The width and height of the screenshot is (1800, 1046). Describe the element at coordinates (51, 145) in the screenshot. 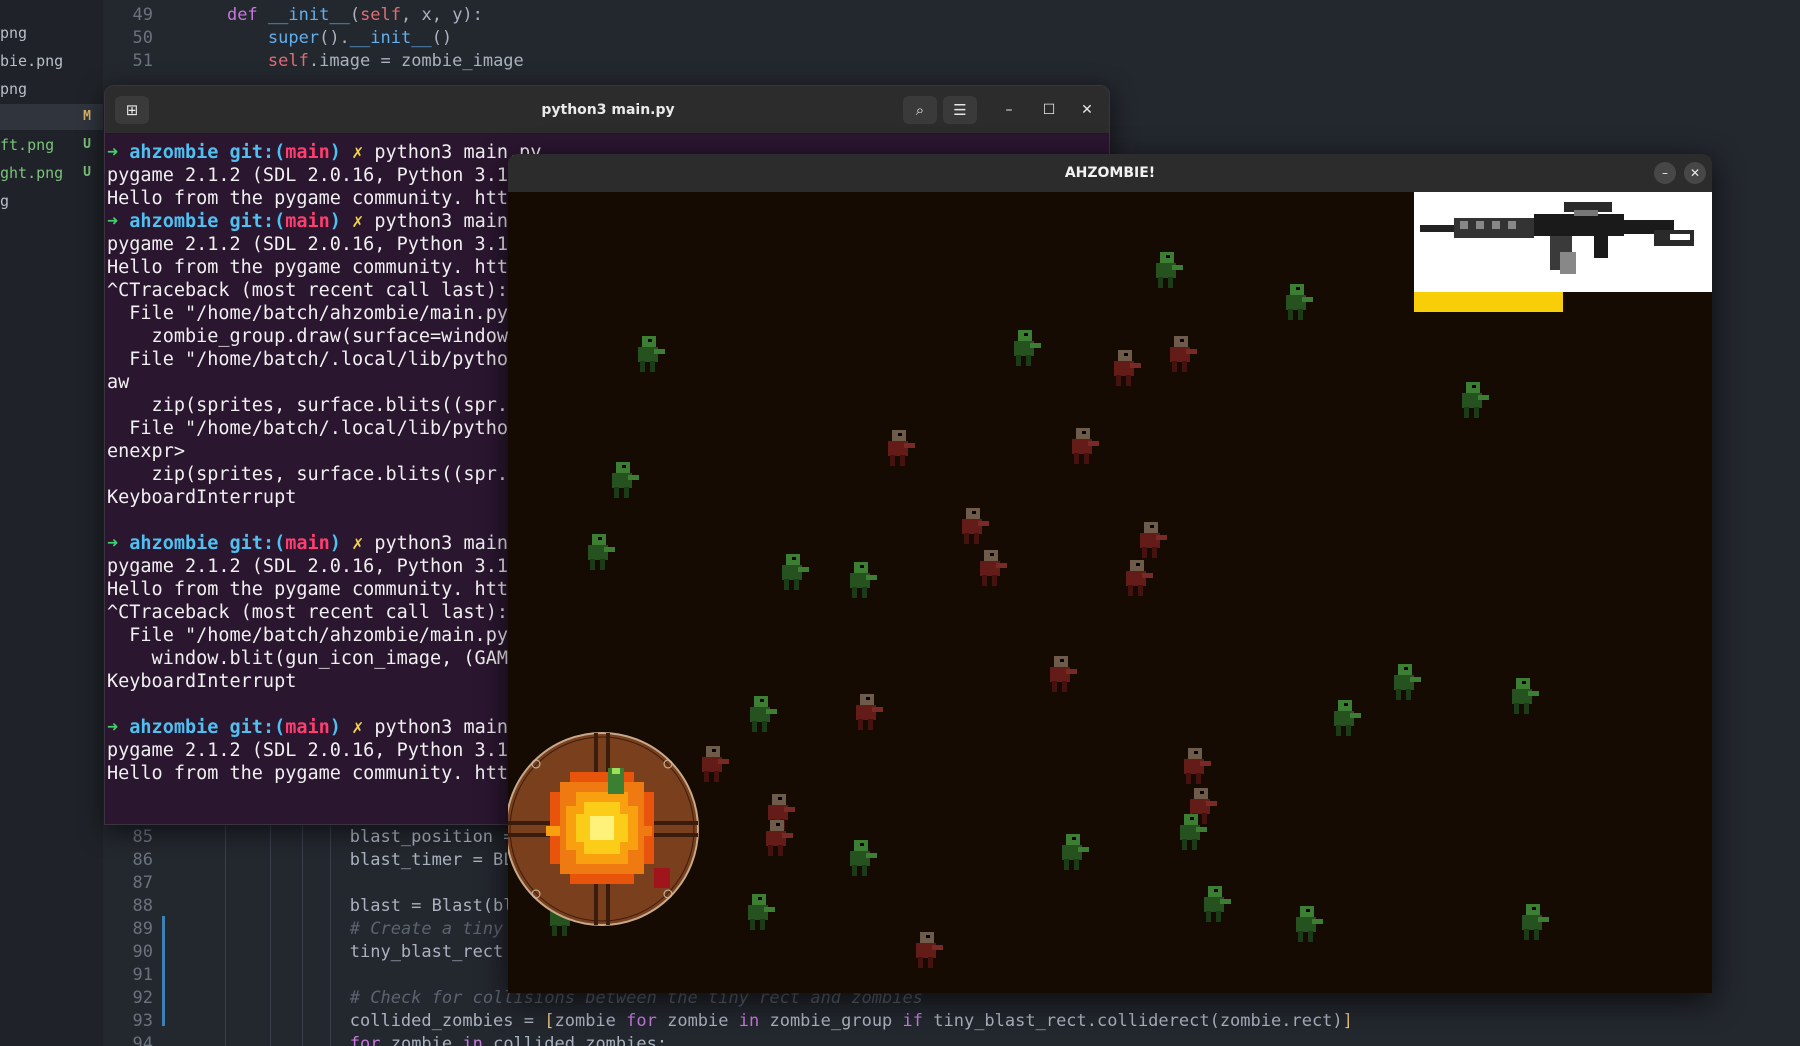

I see `explorer-file-item: ft.png U` at that location.